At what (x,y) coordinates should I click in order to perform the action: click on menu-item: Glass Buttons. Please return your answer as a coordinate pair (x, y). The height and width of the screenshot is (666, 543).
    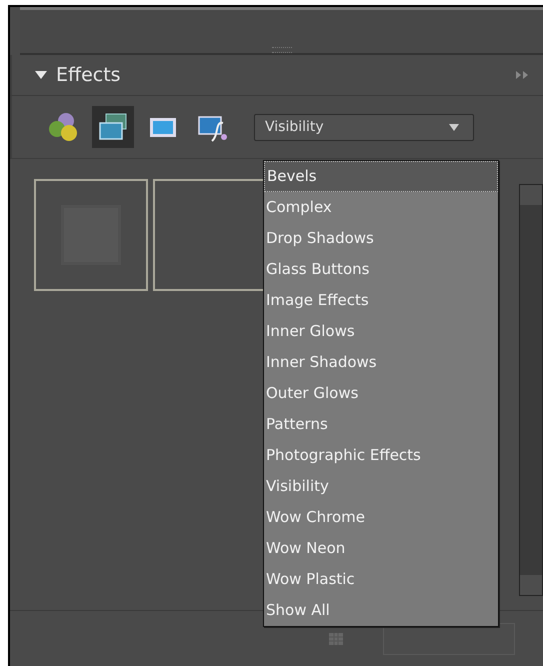
    Looking at the image, I should click on (381, 269).